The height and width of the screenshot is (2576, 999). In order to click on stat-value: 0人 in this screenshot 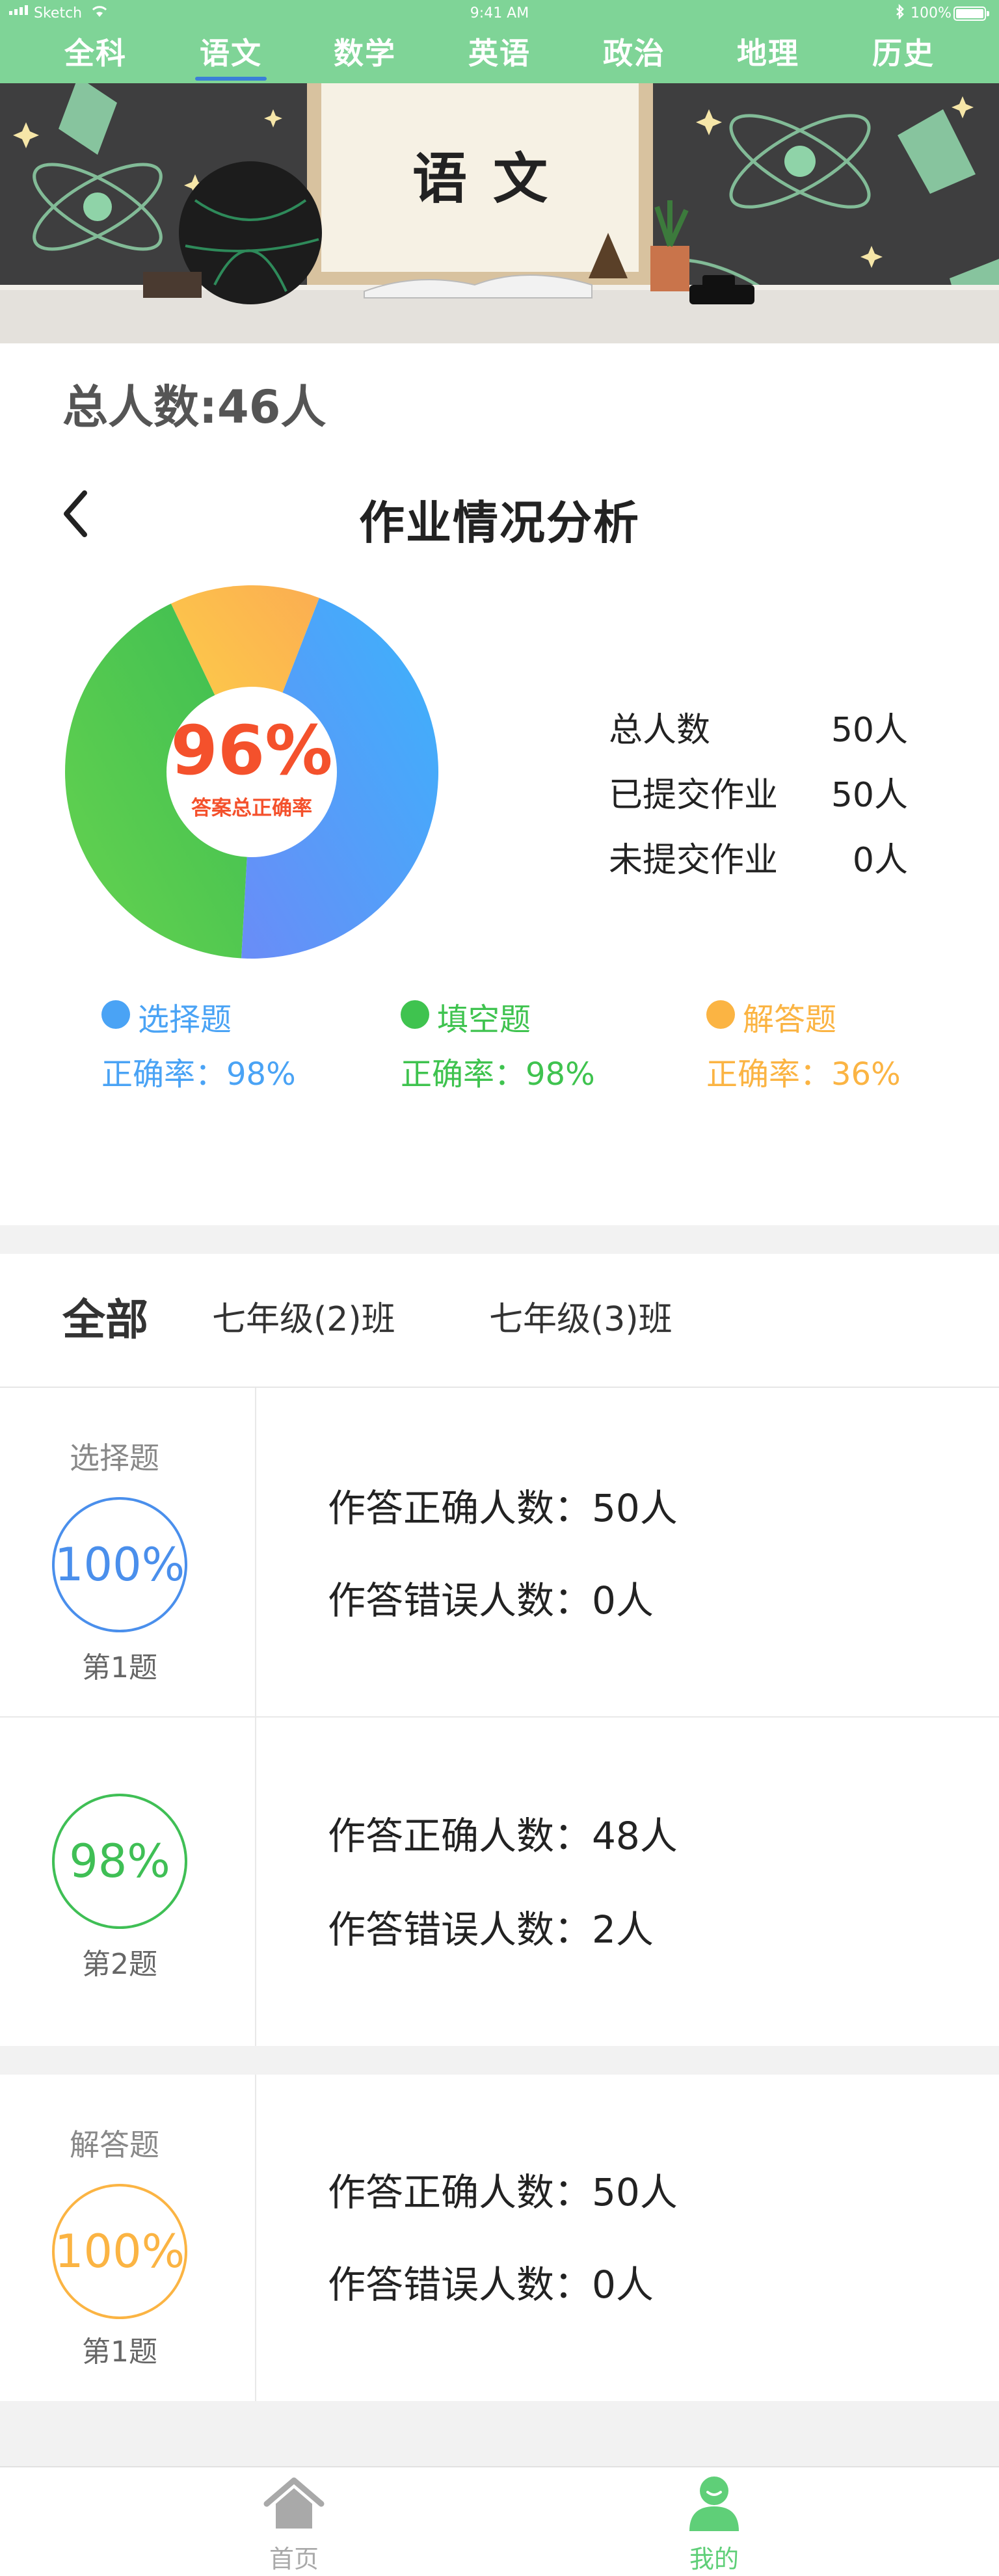, I will do `click(880, 861)`.